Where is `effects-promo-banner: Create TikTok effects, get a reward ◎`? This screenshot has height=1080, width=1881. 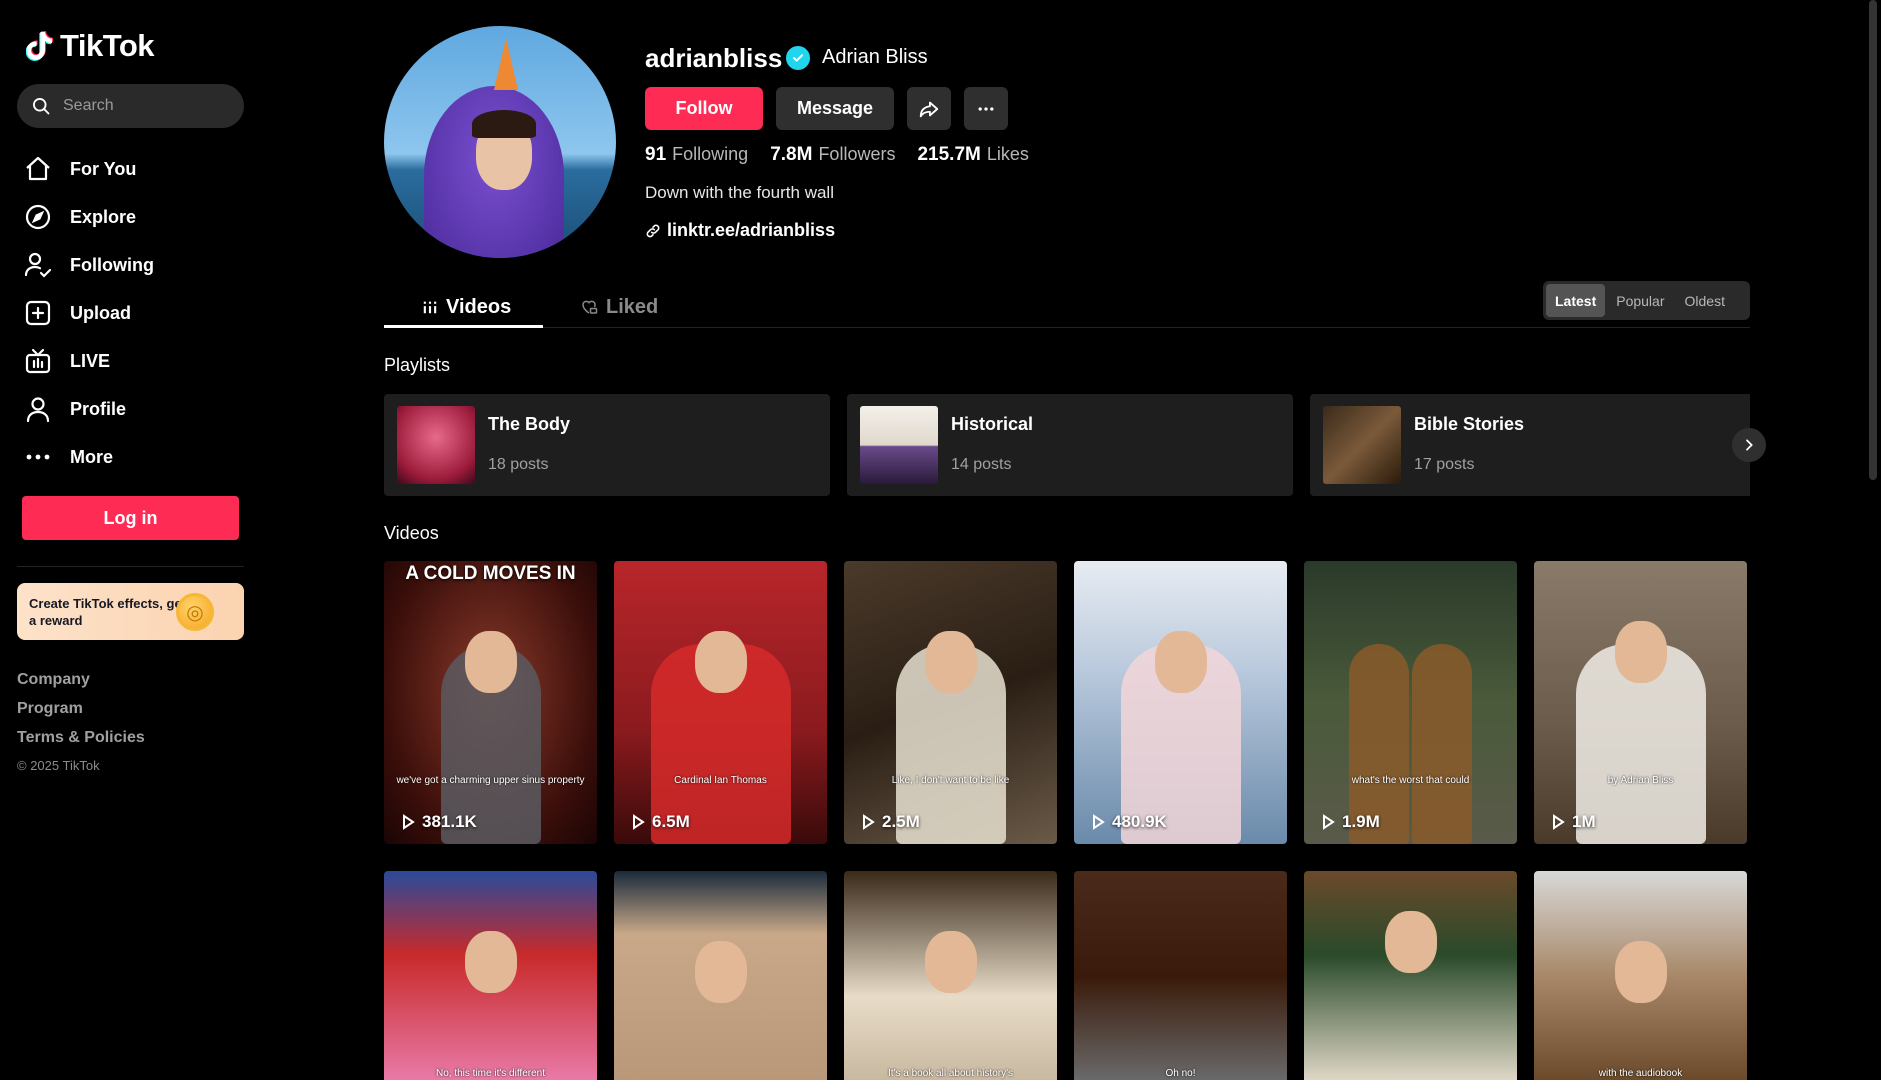
effects-promo-banner: Create TikTok effects, get a reward ◎ is located at coordinates (130, 611).